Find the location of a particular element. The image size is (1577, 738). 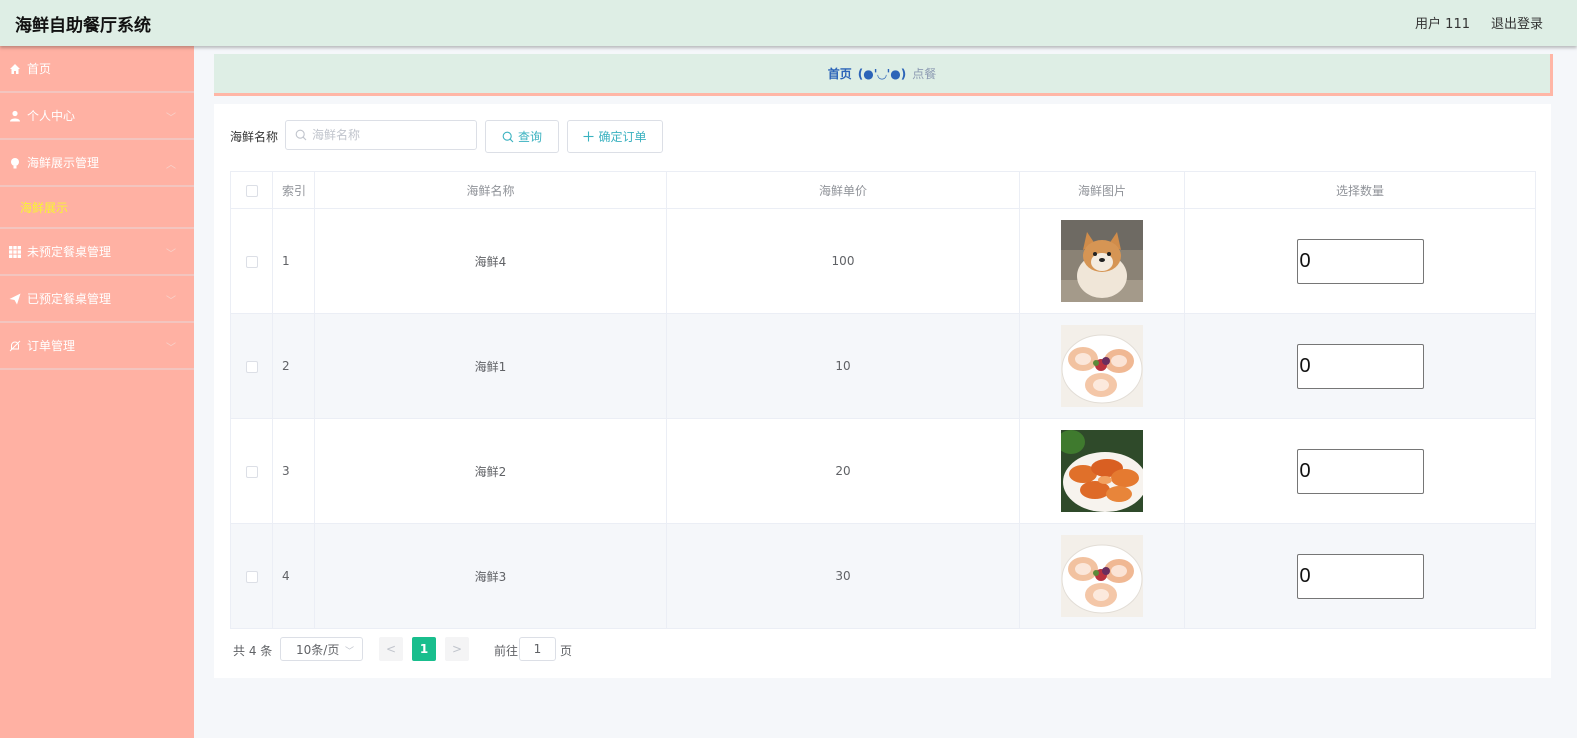

table-row: 1 海鲜4 100 is located at coordinates (883, 261).